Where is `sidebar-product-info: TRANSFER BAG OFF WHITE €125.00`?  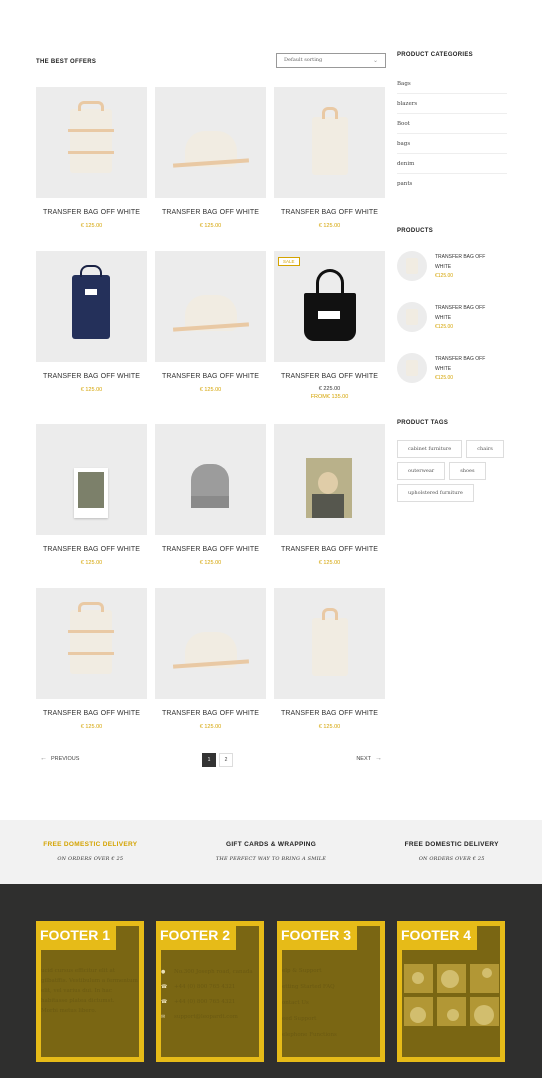
sidebar-product-info: TRANSFER BAG OFF WHITE €125.00 is located at coordinates (466, 316).